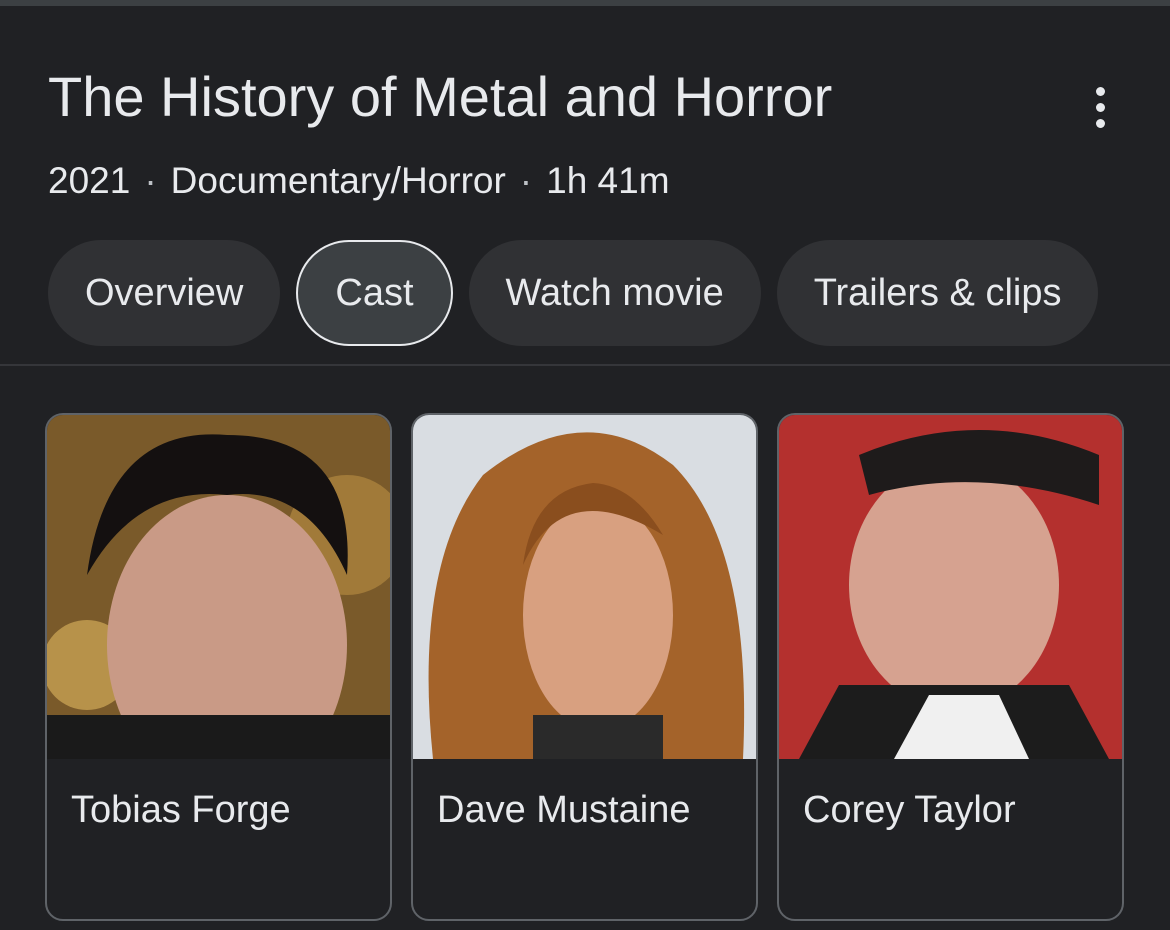 The height and width of the screenshot is (930, 1170). What do you see at coordinates (909, 810) in the screenshot?
I see `cast-name: Corey Taylor` at bounding box center [909, 810].